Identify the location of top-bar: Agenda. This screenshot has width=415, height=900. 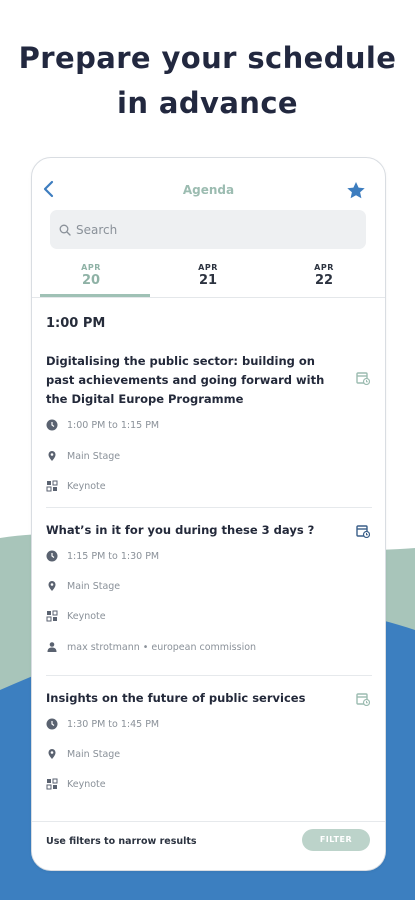
(208, 183).